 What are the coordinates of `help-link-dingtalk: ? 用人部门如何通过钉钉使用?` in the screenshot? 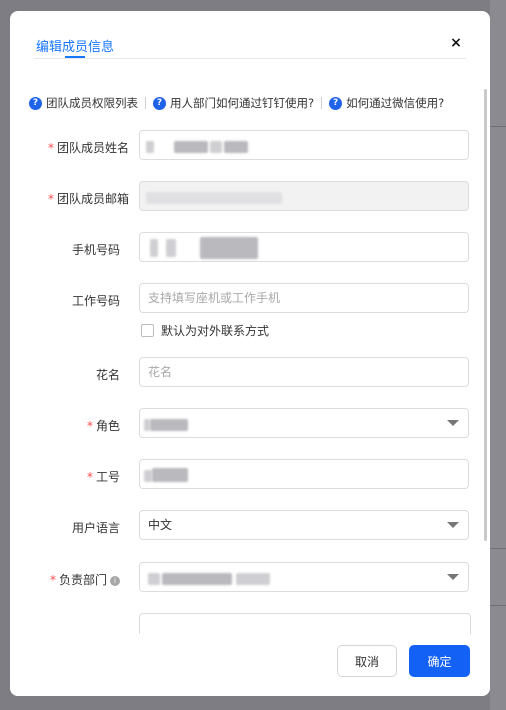 It's located at (233, 103).